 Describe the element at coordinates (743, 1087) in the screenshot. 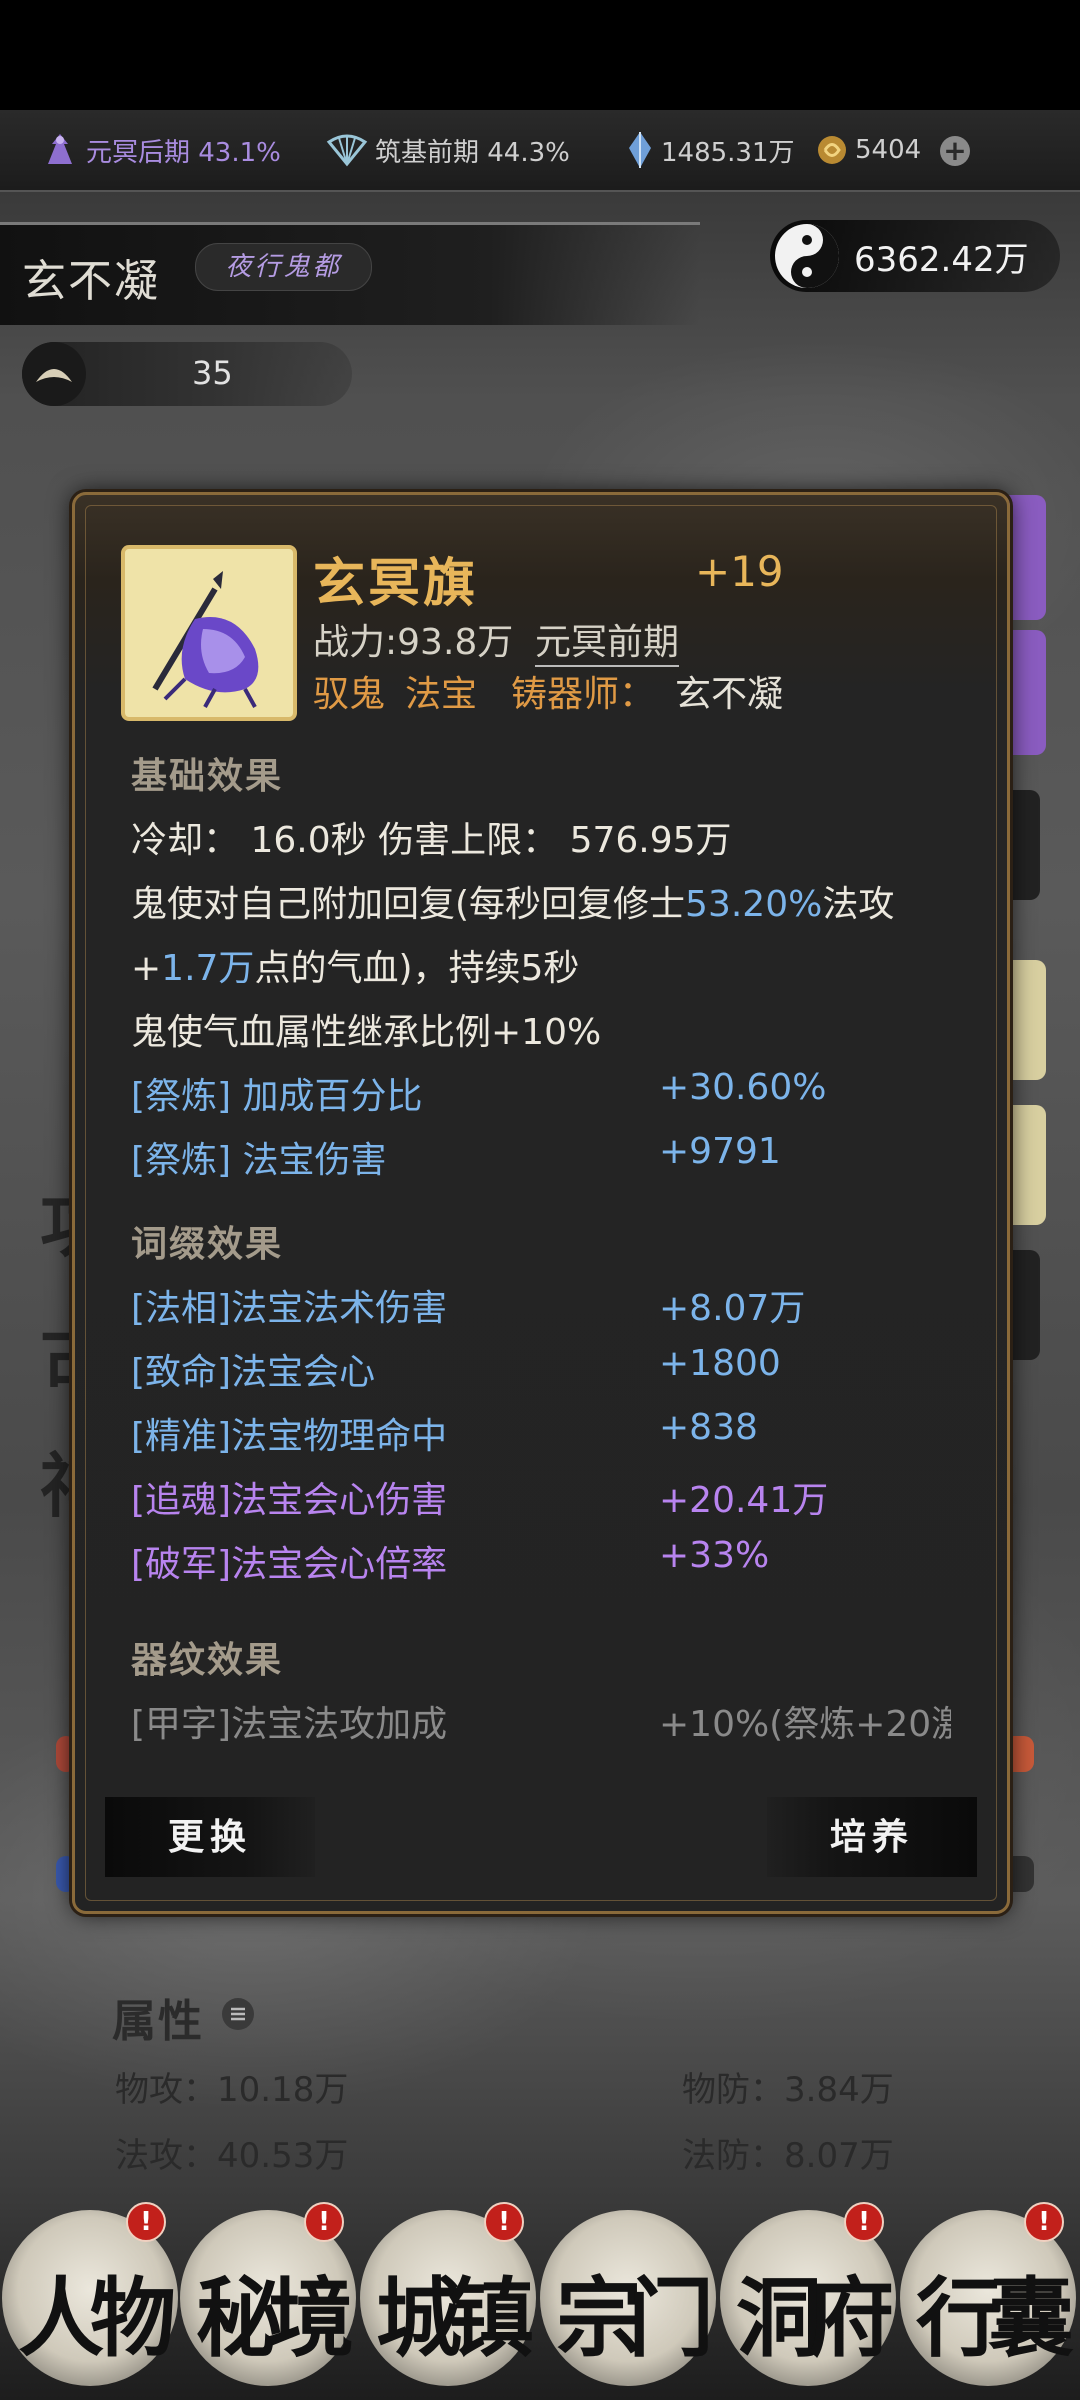

I see `refine-value: +30.60%` at that location.